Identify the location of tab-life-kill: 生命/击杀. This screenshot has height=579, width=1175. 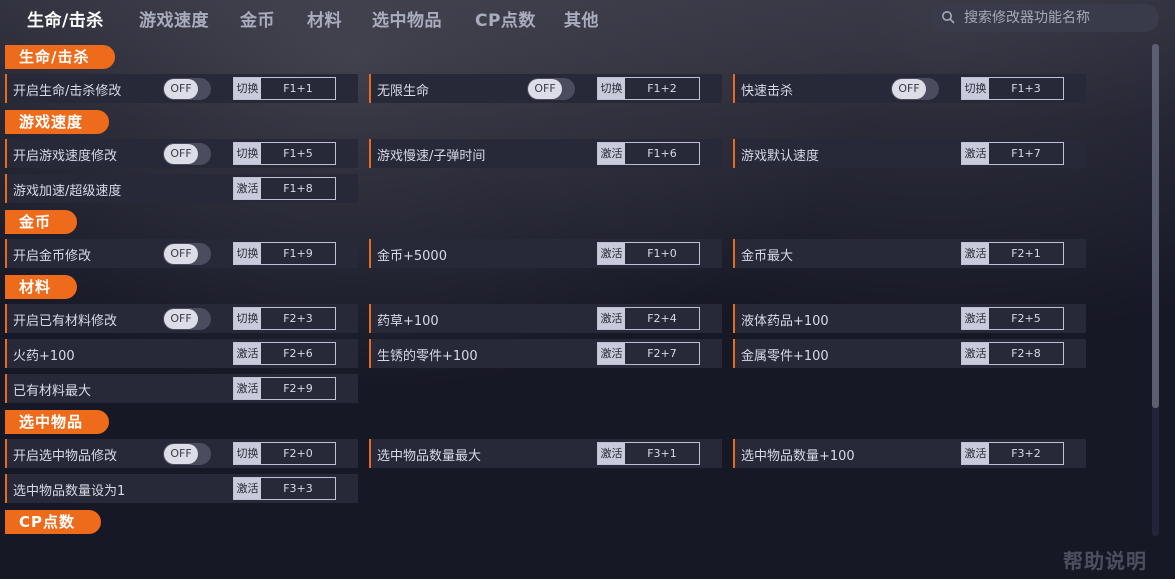
(65, 18).